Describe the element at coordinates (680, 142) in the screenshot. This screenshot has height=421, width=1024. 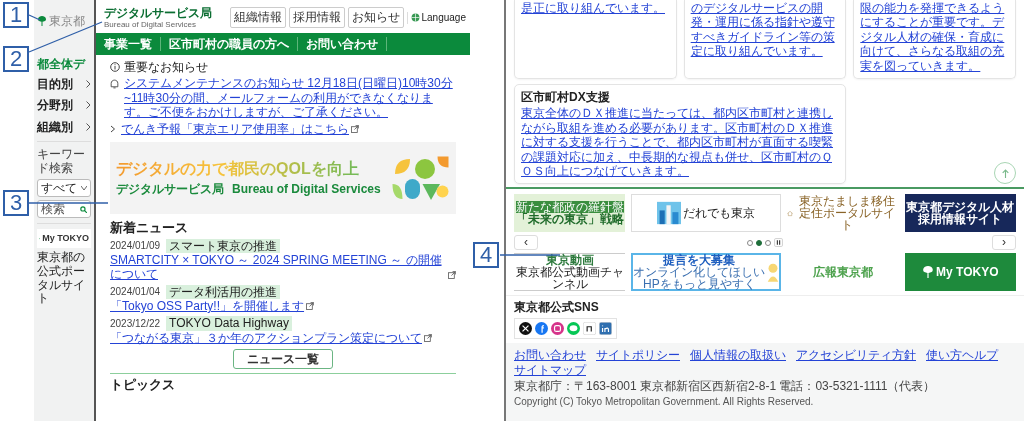
I see `card-link: 東京全体のＤＸ推進に当たっては、都内区市町村と連携しながら取組を進める必要があります。区市町村のＤＸ推進に対する支援を行うことで、都内区市町村が直面する喫緊の課題対応に加え、中長期的な視点も併せ、区市町村のＱＯＳ向上につなげていきます。` at that location.